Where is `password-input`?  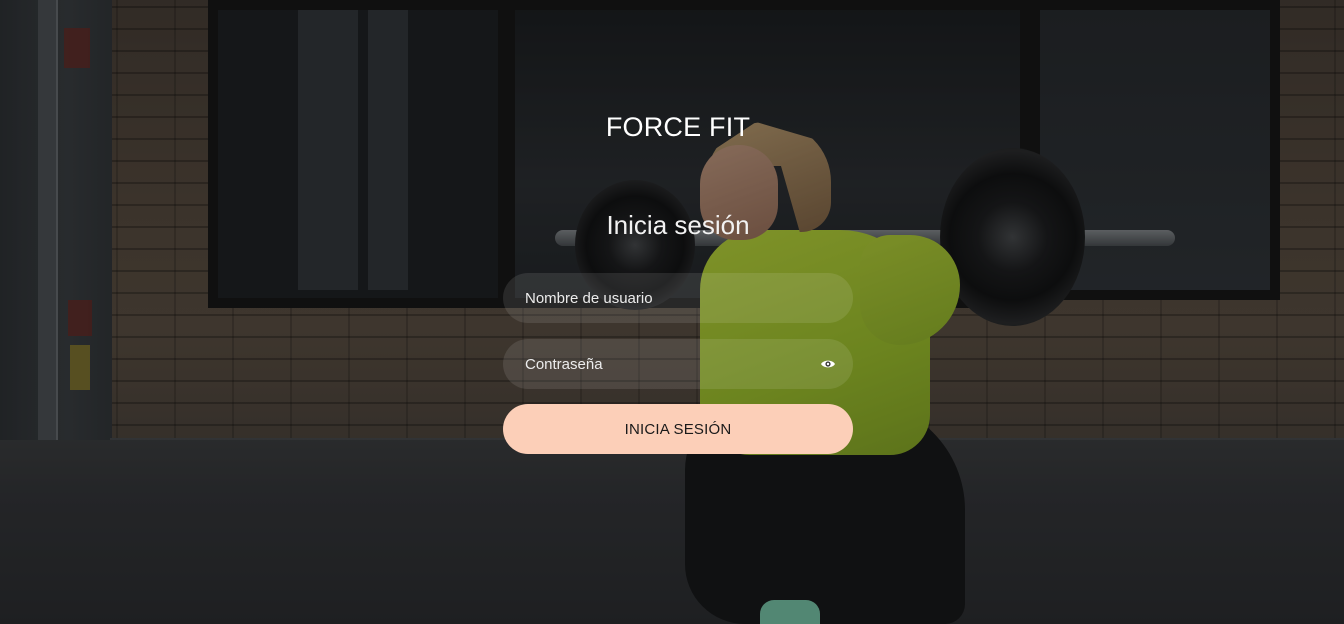
password-input is located at coordinates (678, 364).